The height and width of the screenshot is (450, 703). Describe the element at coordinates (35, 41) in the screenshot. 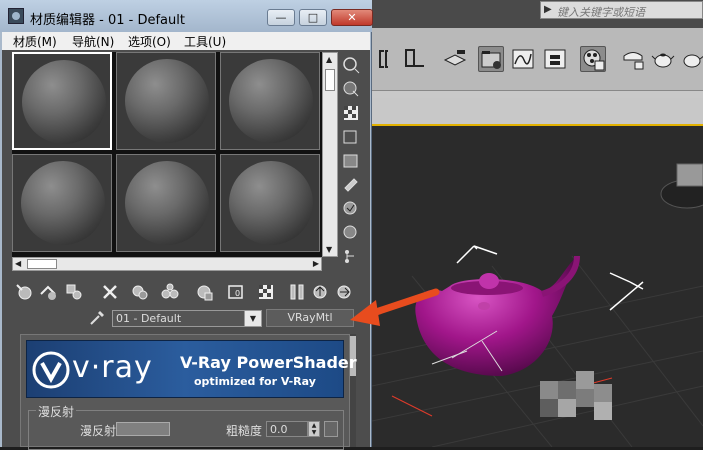

I see `menu-material: 材质(M)` at that location.